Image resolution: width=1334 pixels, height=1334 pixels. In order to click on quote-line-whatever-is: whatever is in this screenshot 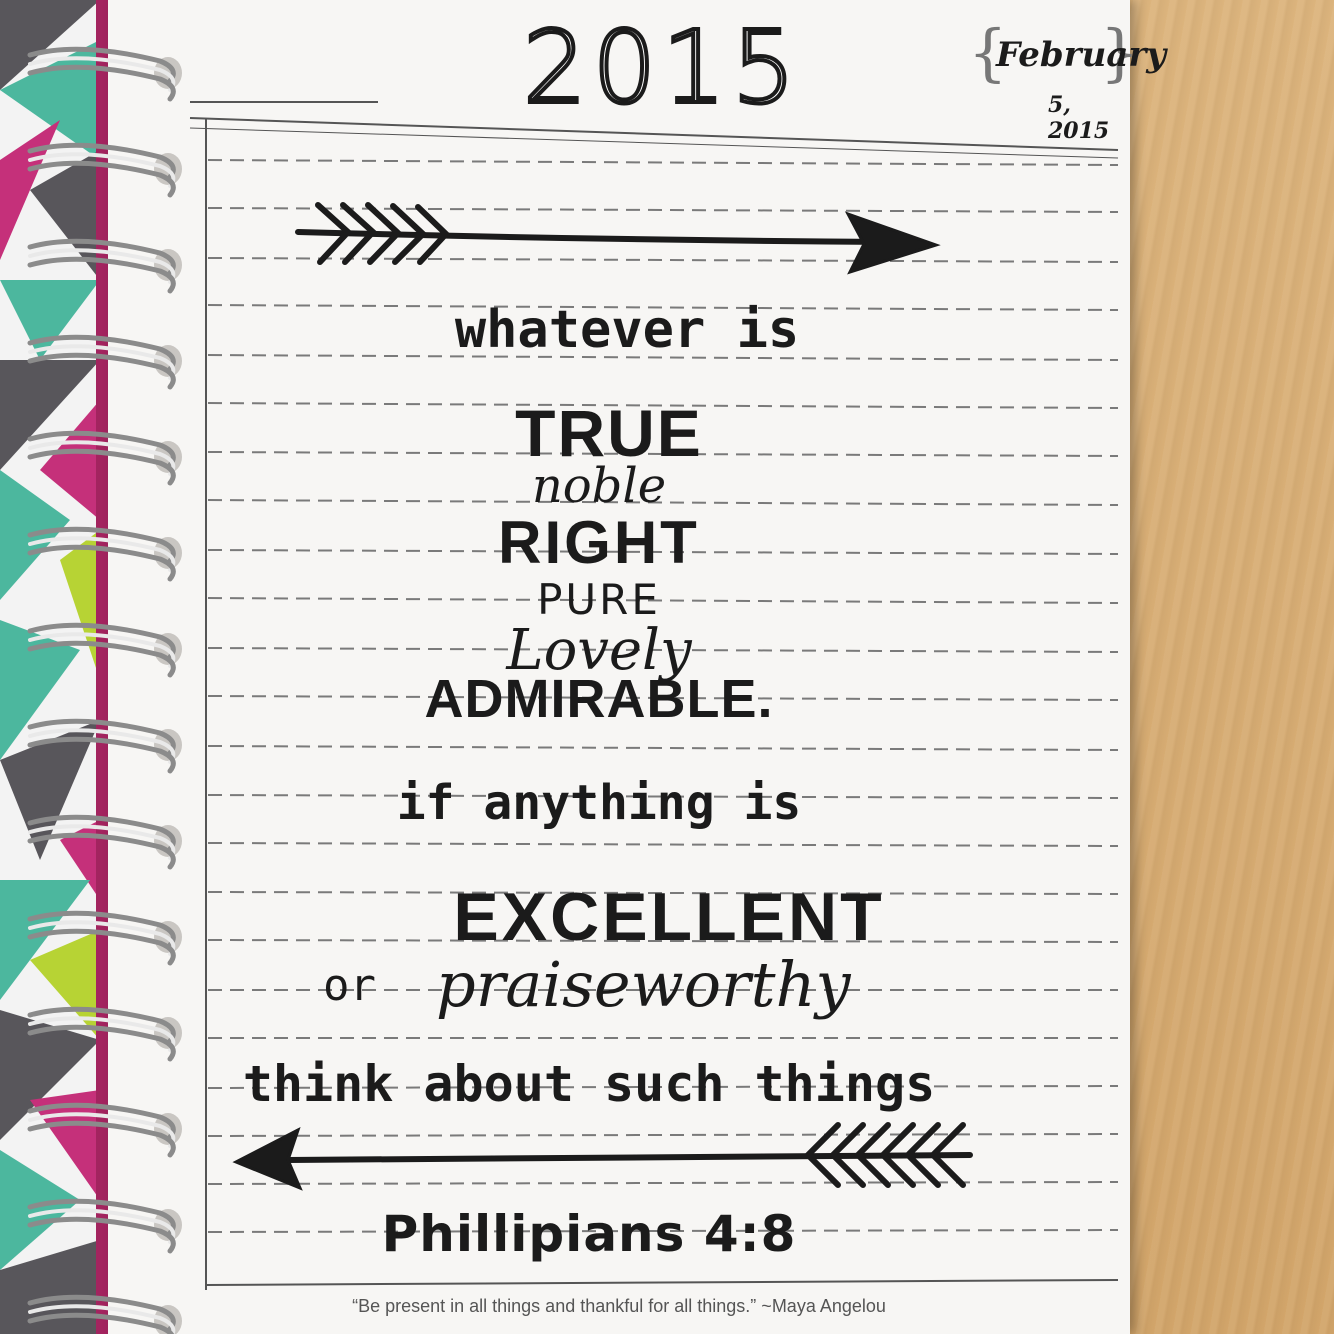, I will do `click(627, 330)`.